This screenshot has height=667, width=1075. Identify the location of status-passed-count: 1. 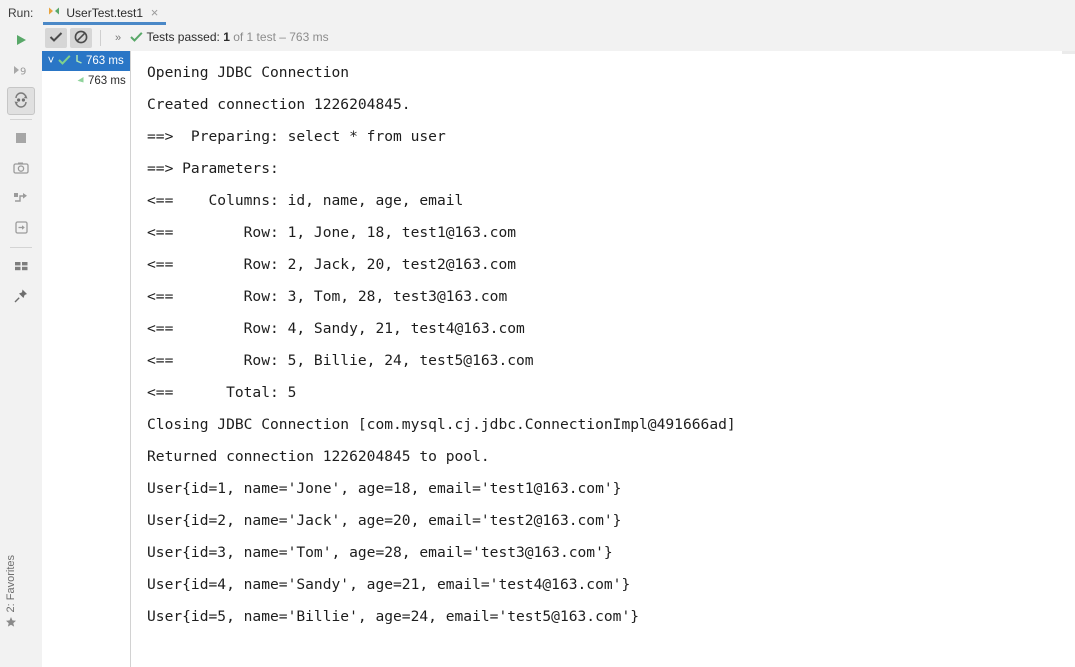
(226, 37).